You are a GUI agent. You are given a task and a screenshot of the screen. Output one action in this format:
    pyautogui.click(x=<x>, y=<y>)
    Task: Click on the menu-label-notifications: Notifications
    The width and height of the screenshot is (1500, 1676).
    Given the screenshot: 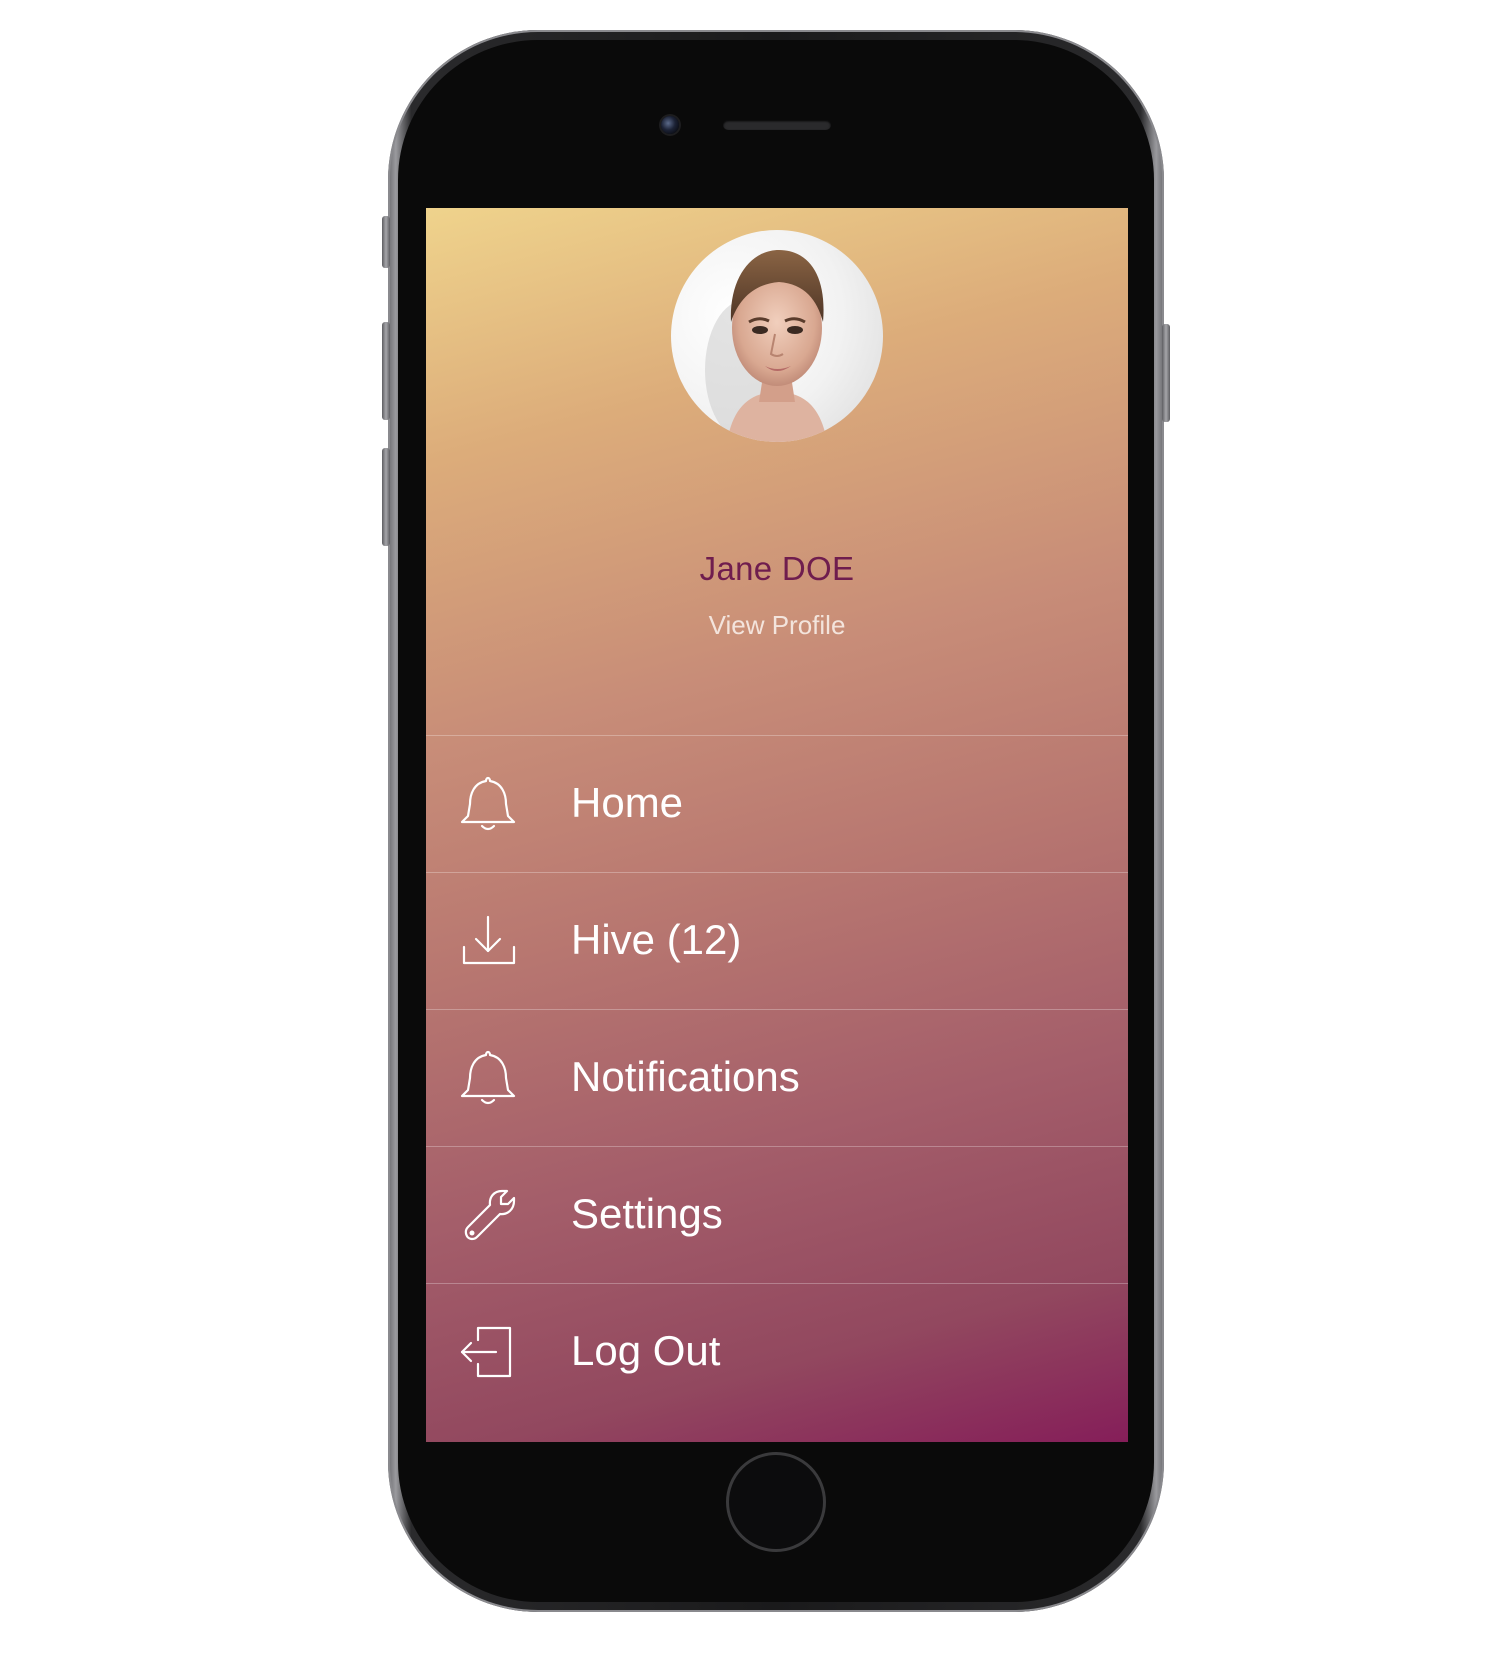 What is the action you would take?
    pyautogui.click(x=685, y=1076)
    